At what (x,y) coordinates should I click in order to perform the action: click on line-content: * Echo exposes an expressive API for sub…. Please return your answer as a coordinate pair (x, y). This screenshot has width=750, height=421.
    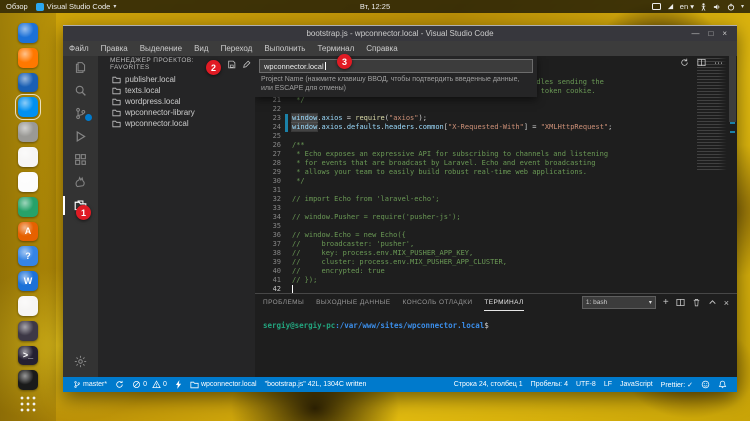
    Looking at the image, I should click on (450, 154).